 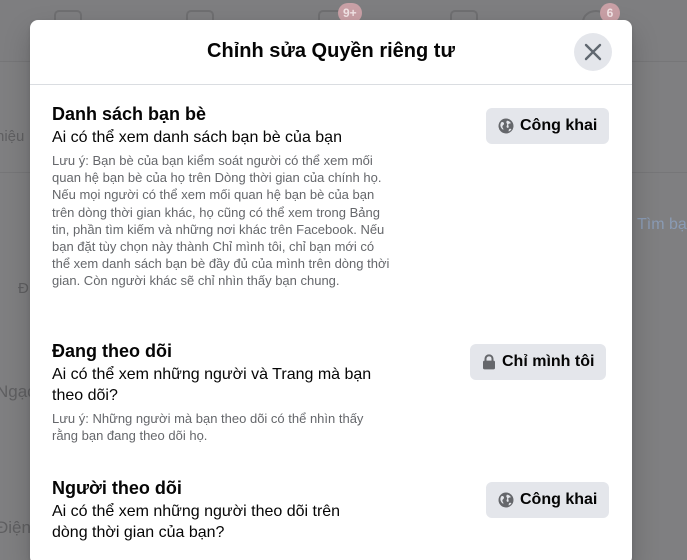 I want to click on lock-icon, so click(x=489, y=362).